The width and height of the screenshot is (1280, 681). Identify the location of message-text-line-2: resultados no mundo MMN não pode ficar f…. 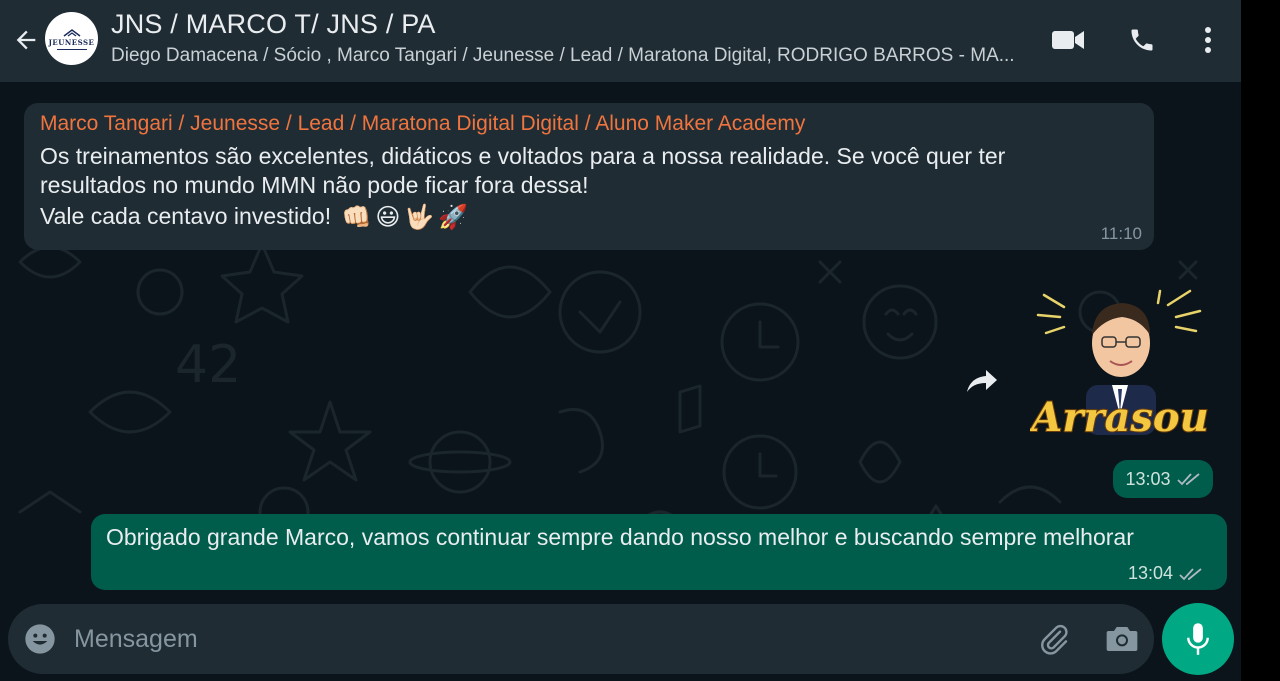
(314, 185).